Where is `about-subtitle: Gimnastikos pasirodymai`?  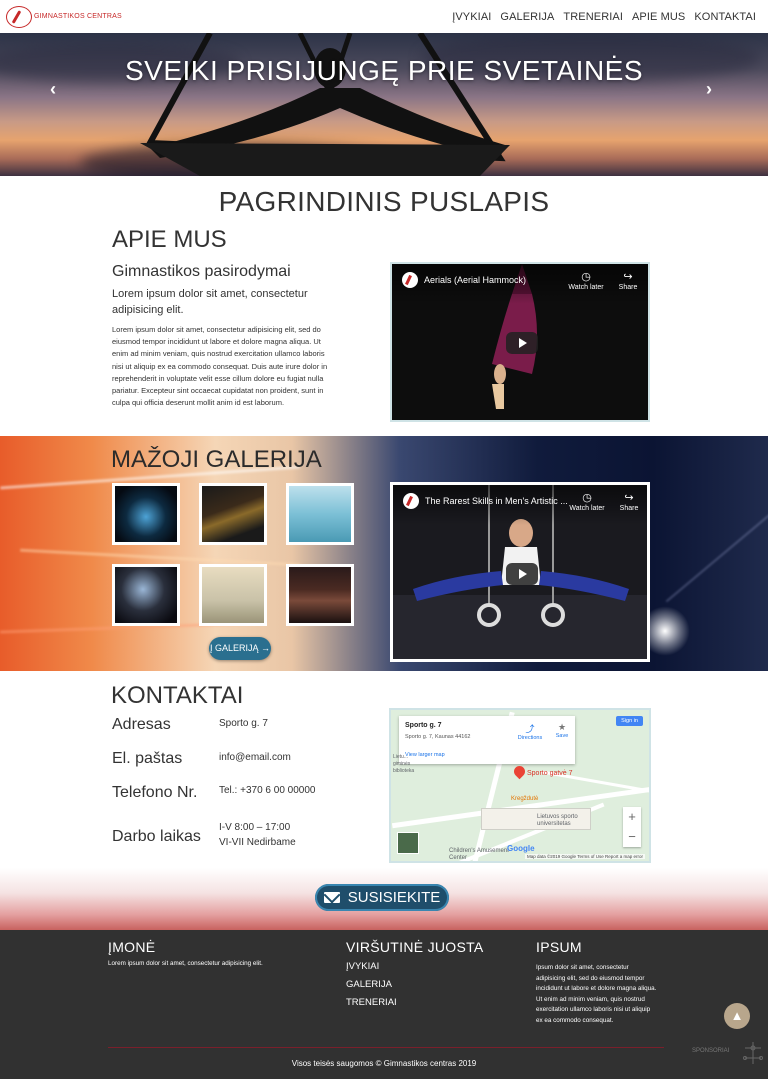 about-subtitle: Gimnastikos pasirodymai is located at coordinates (201, 271).